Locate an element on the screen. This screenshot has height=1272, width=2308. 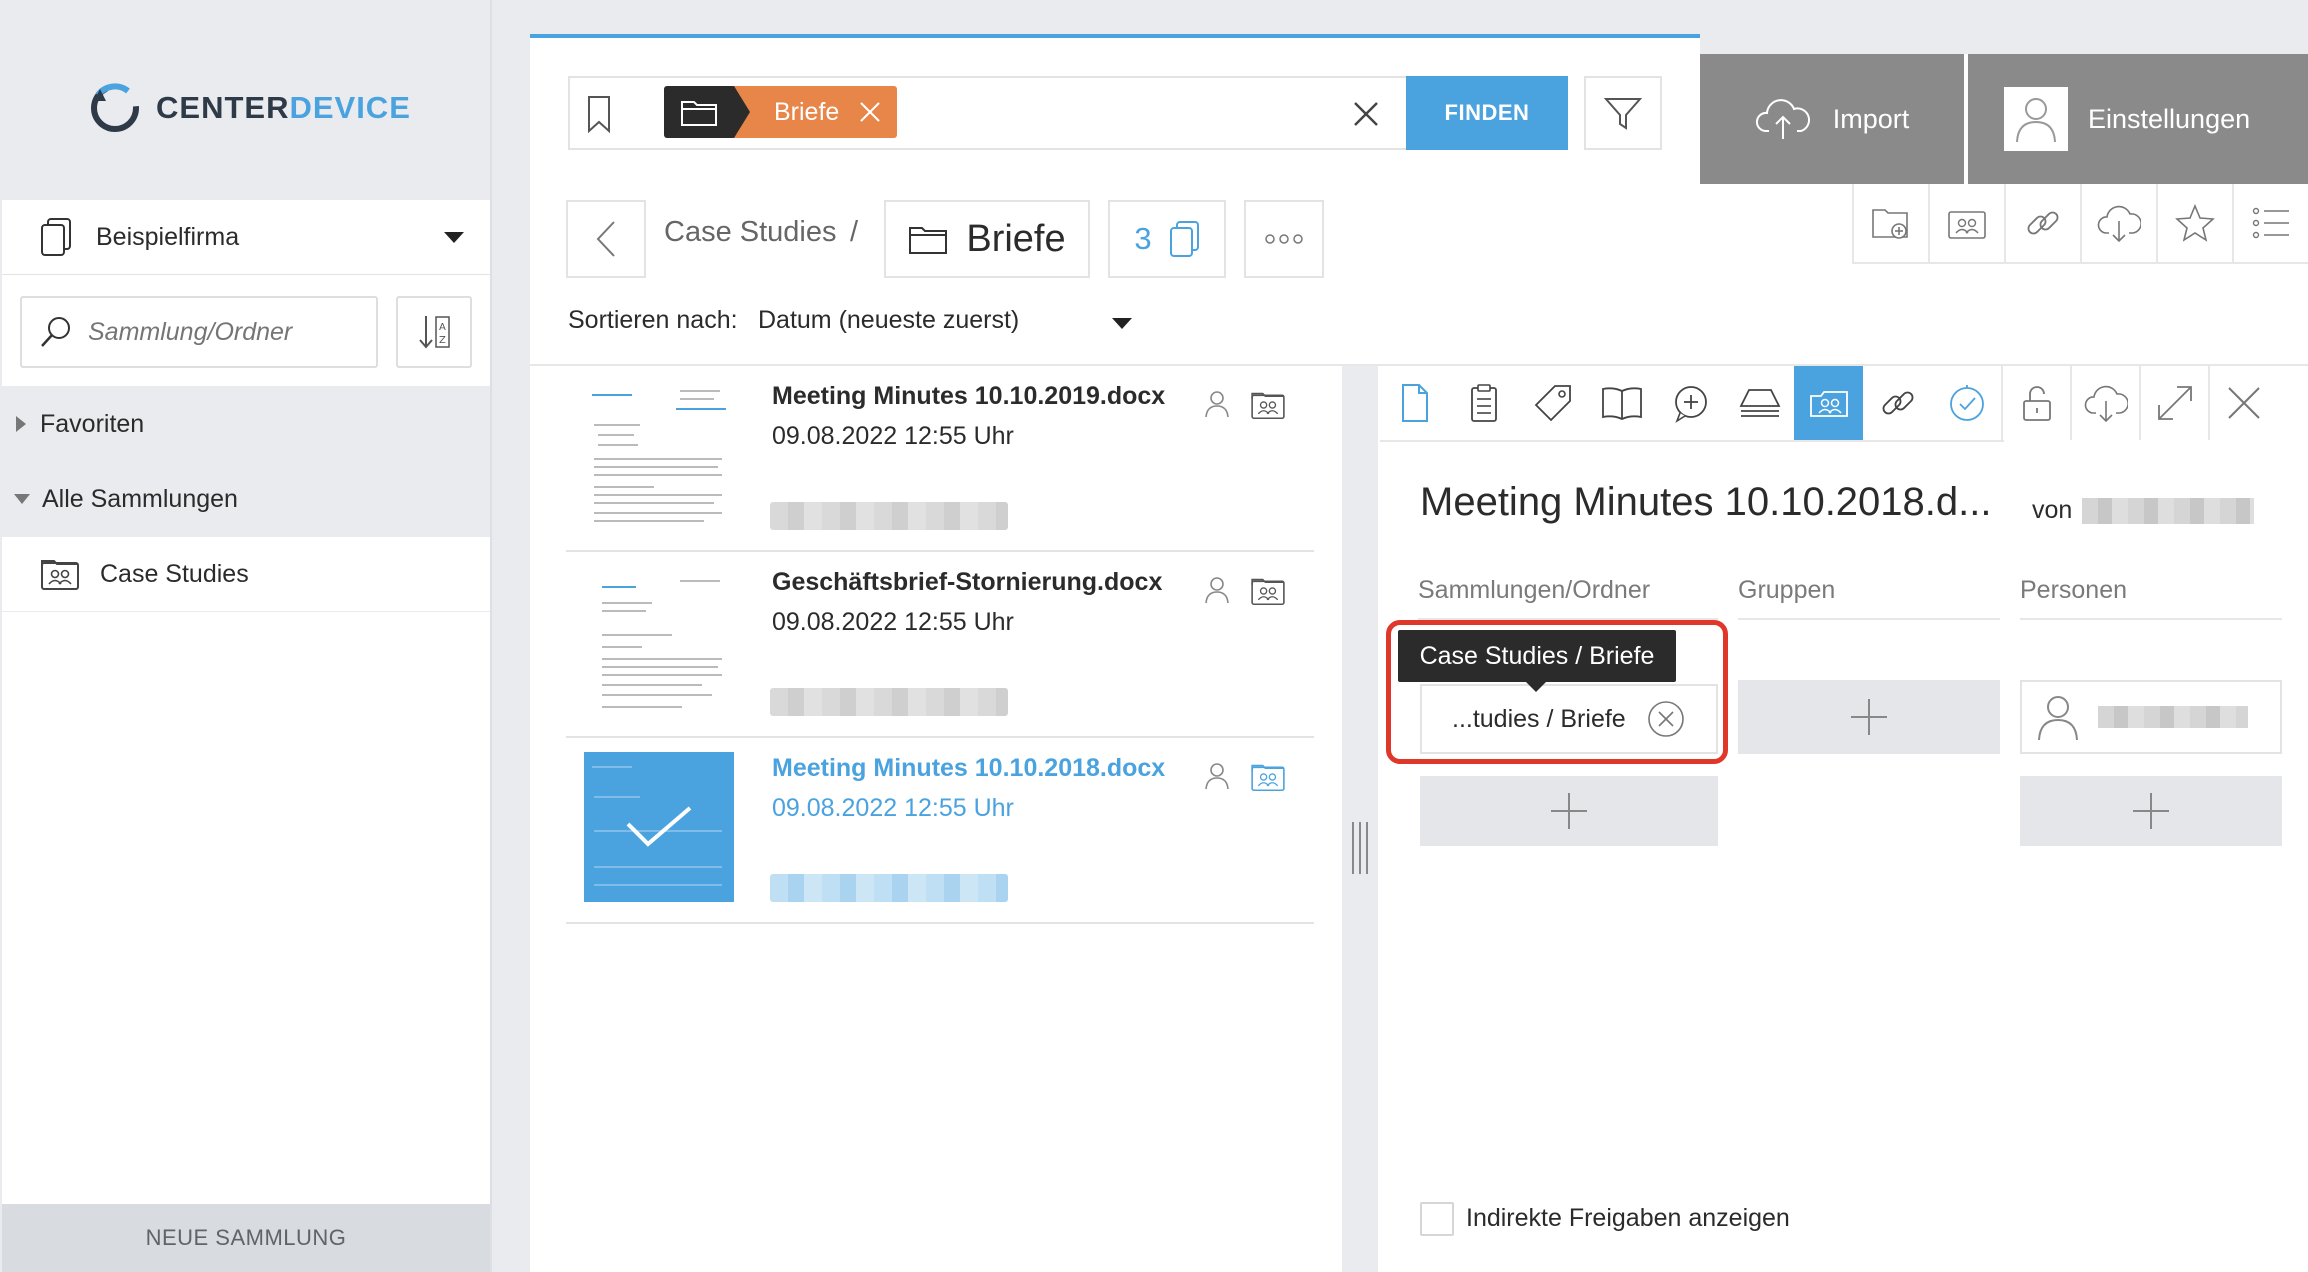
clipboard-icon is located at coordinates (1483, 403).